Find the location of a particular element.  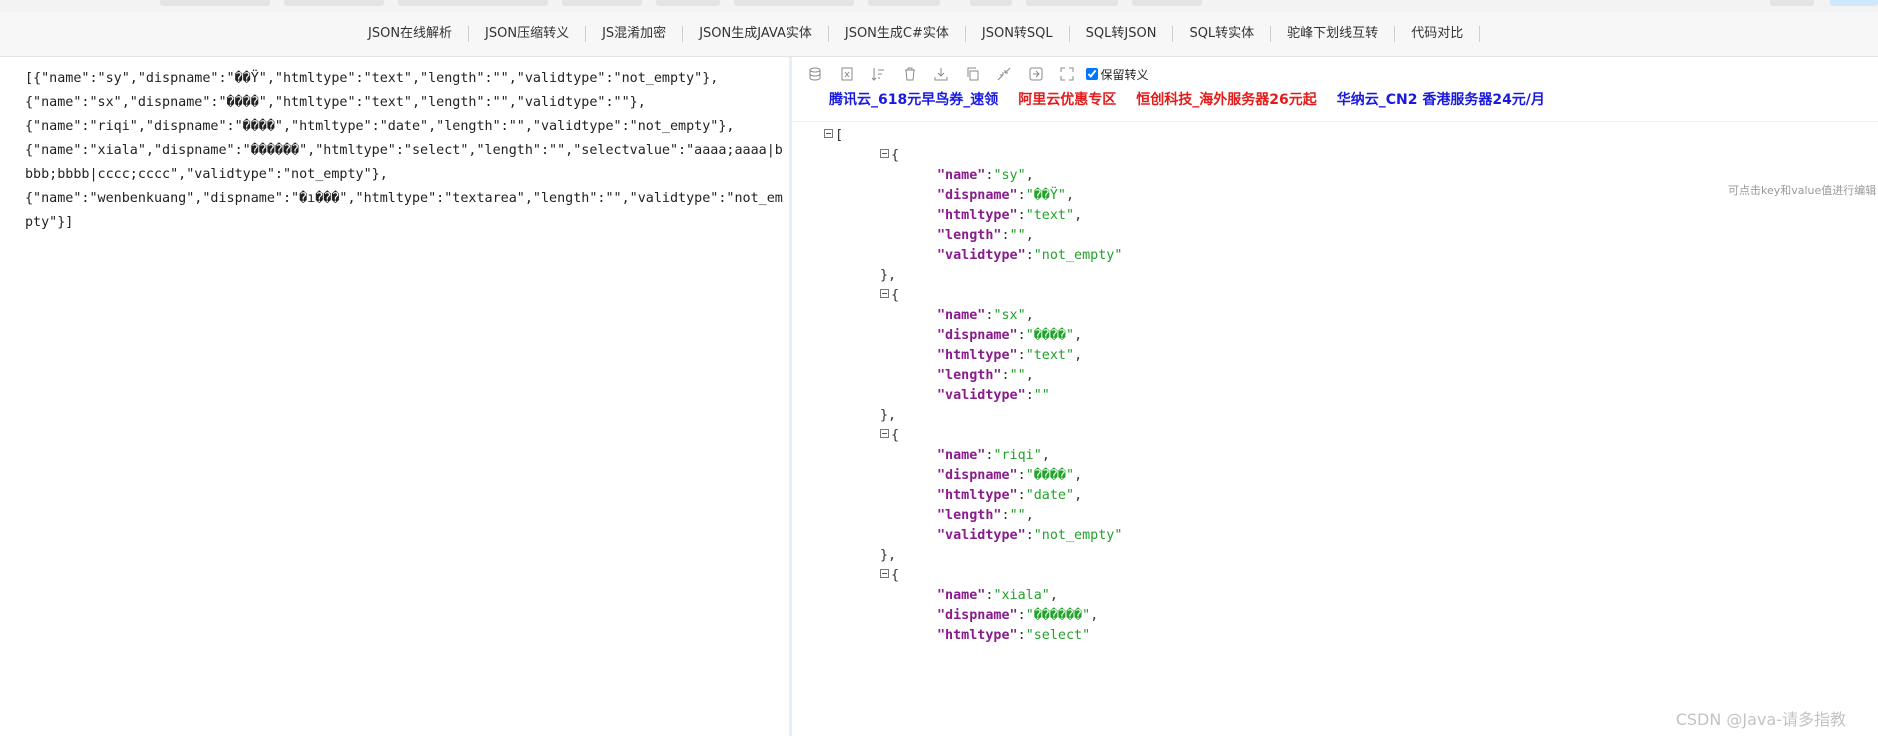

tree-value: "riqi" is located at coordinates (1017, 455).